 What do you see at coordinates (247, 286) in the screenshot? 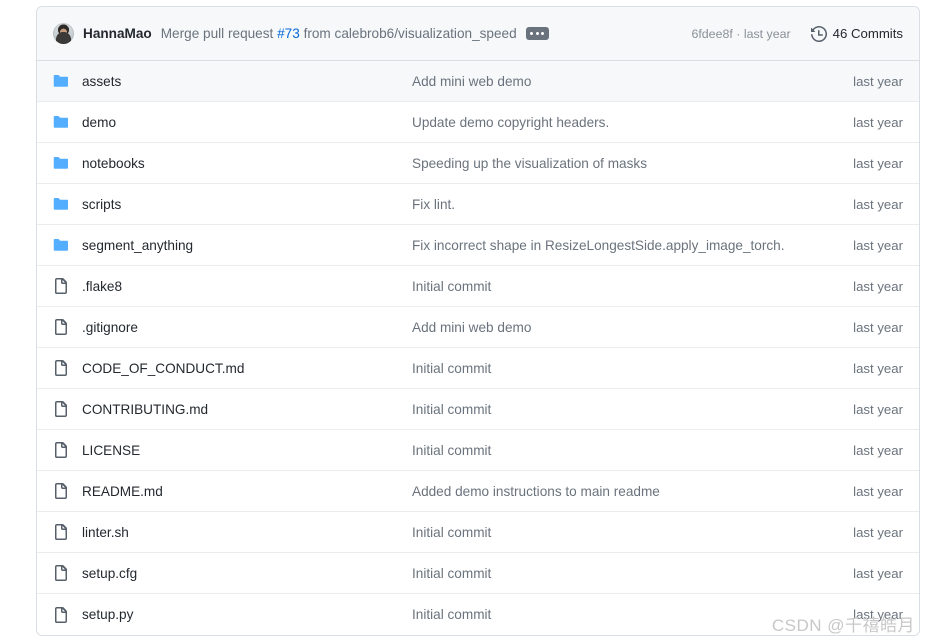
I see `file-name-link: .flake8` at bounding box center [247, 286].